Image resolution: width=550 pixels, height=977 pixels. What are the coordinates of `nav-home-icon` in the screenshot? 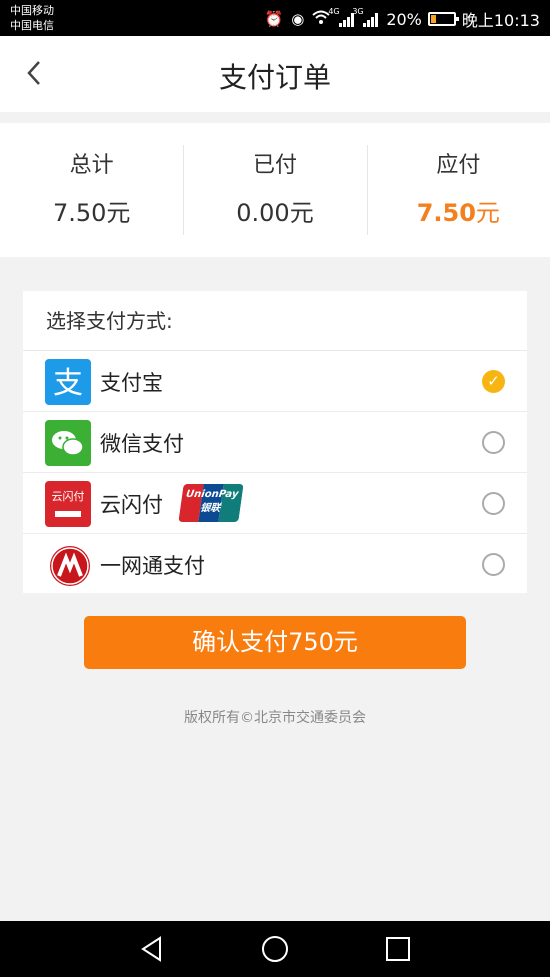 It's located at (275, 951).